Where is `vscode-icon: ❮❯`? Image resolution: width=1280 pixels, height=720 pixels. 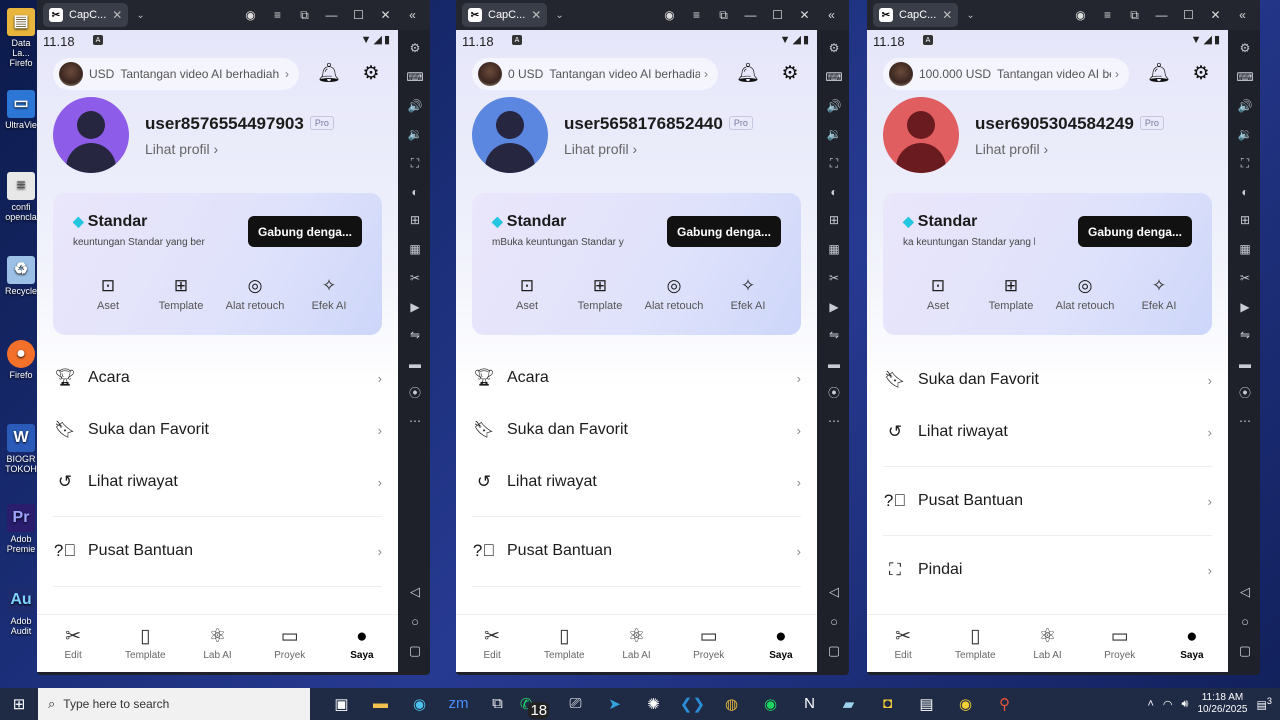
vscode-icon: ❮❯ is located at coordinates (692, 704).